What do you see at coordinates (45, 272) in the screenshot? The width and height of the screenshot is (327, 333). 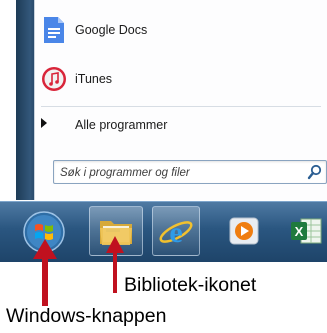 I see `arrow-to-windows-orb` at bounding box center [45, 272].